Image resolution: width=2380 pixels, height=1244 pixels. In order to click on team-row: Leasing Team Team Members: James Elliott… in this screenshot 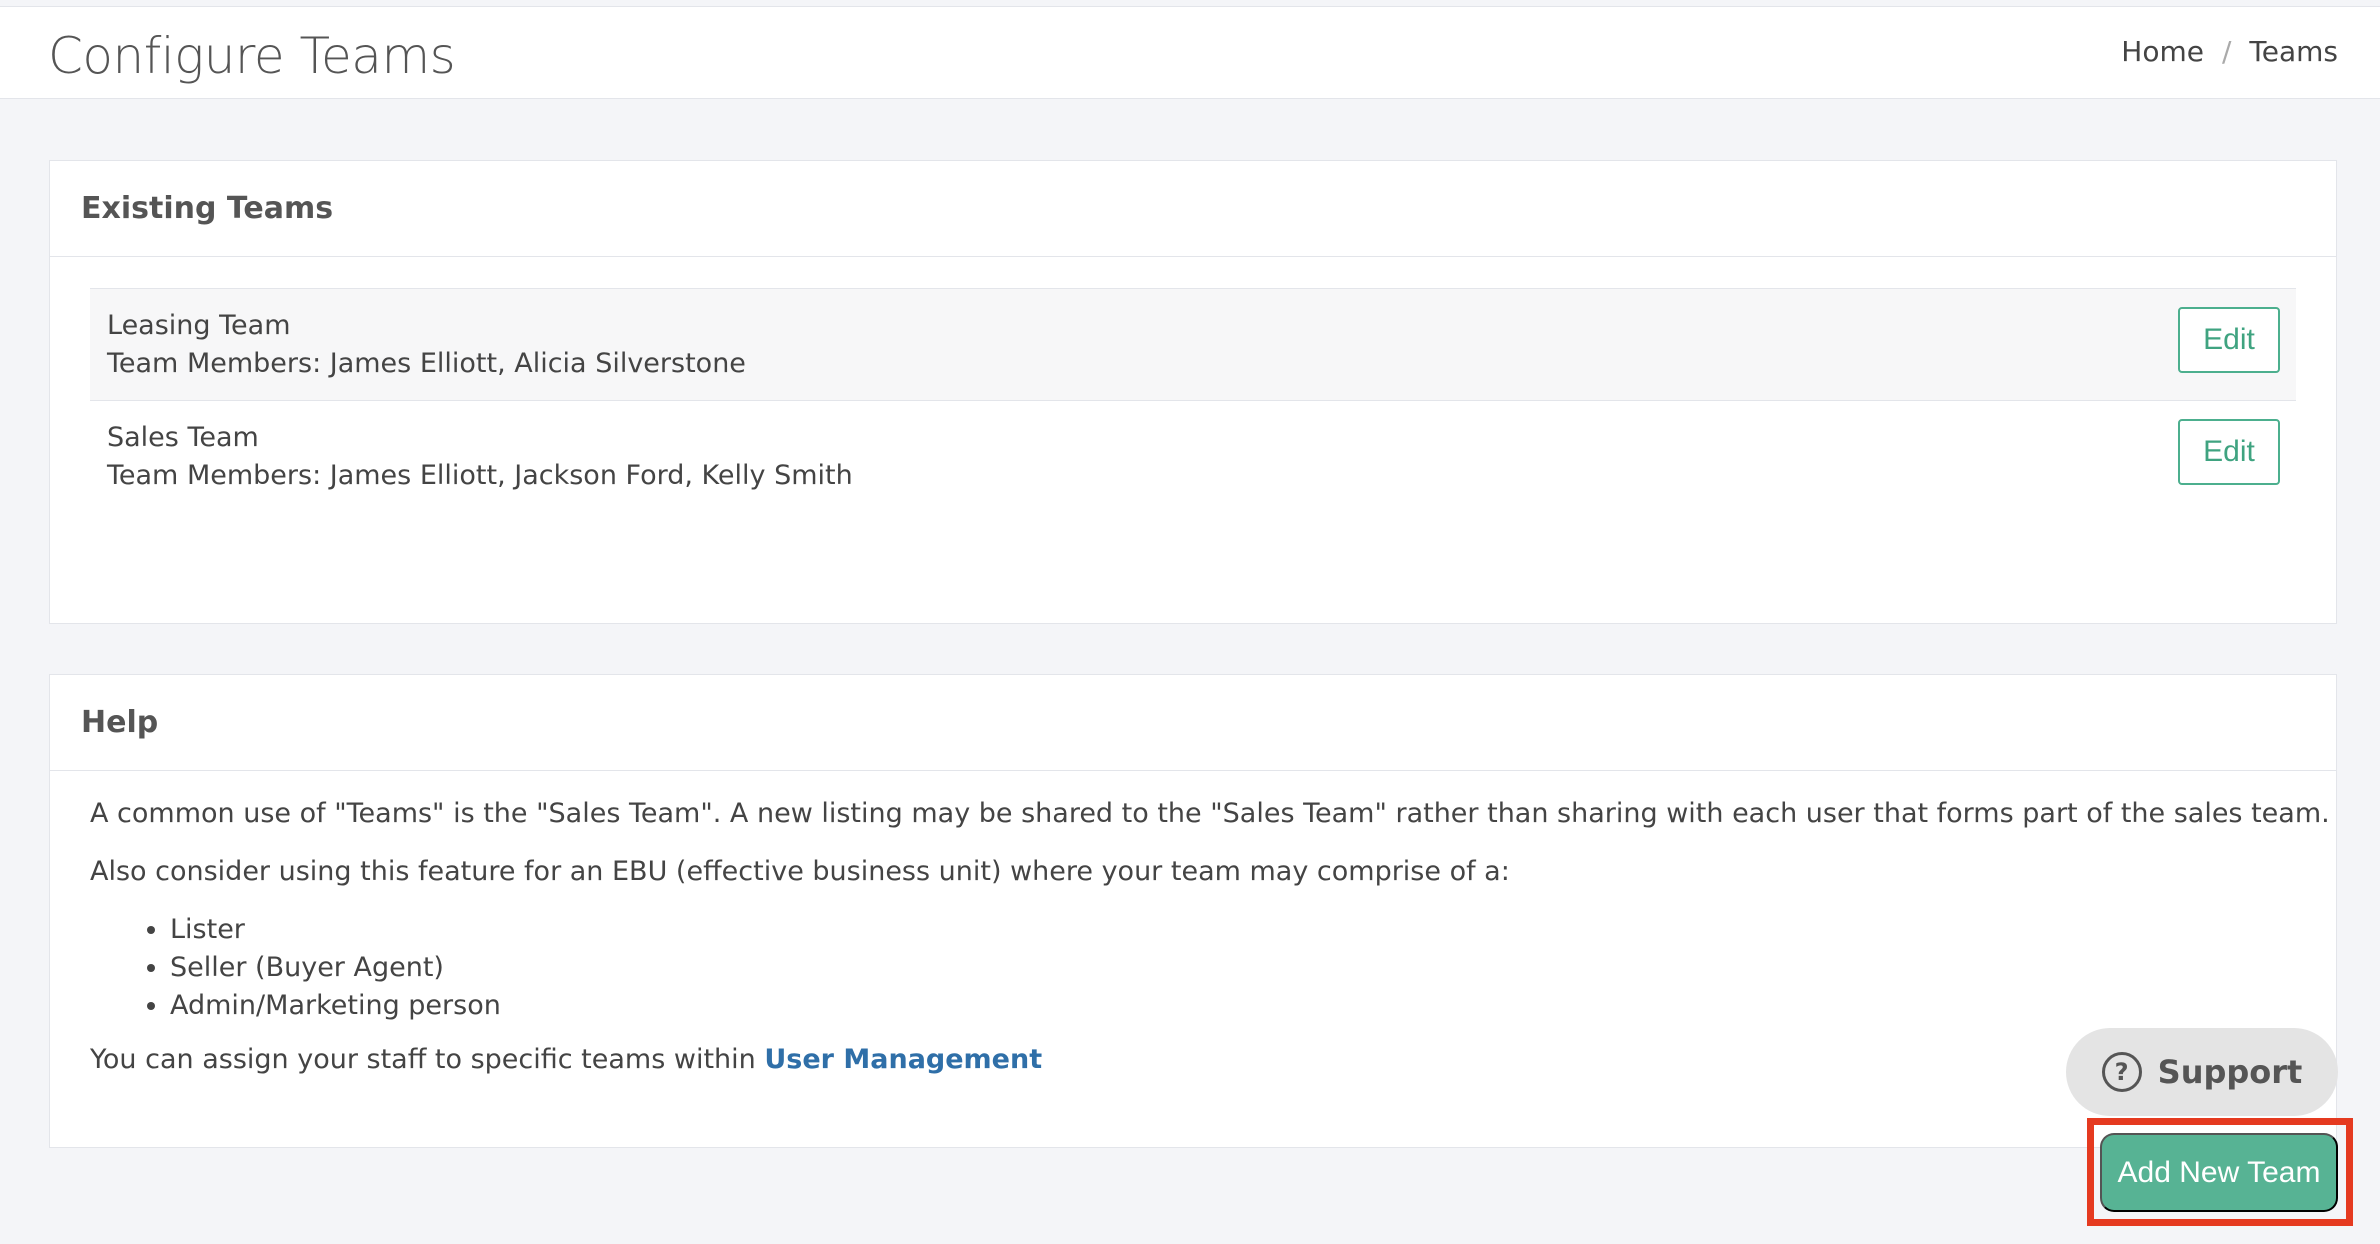, I will do `click(1193, 344)`.